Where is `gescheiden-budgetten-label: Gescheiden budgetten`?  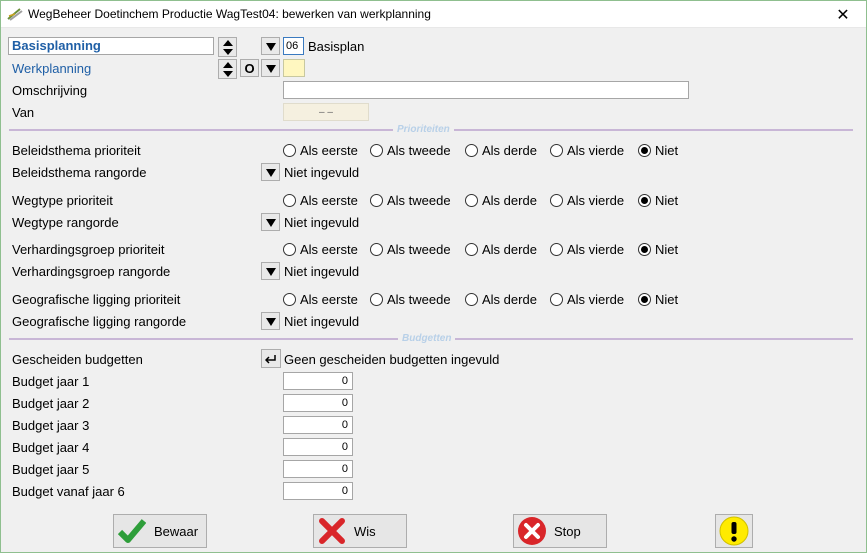 gescheiden-budgetten-label: Gescheiden budgetten is located at coordinates (77, 359).